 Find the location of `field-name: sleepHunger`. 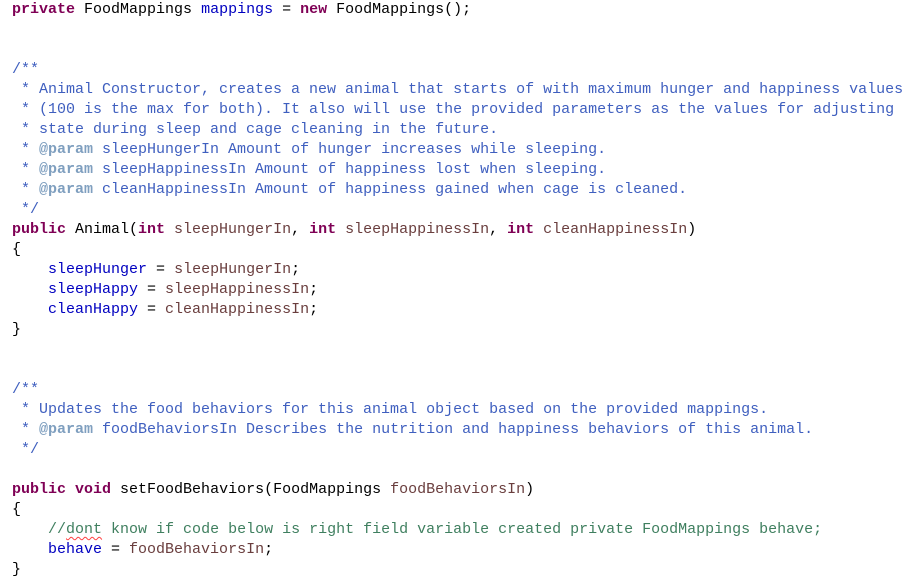

field-name: sleepHunger is located at coordinates (98, 269).